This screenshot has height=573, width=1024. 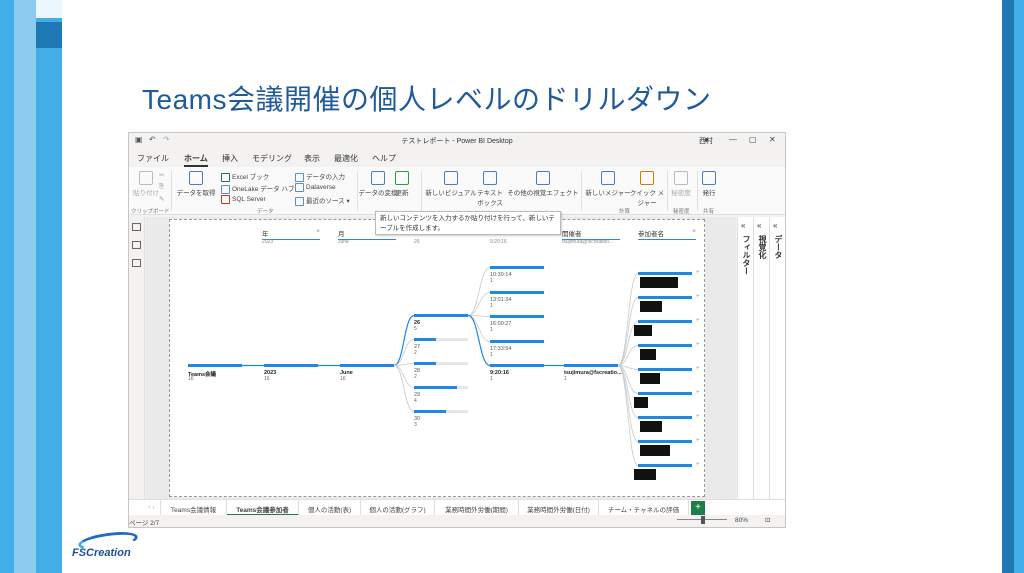 I want to click on group-data: データ, so click(x=265, y=212).